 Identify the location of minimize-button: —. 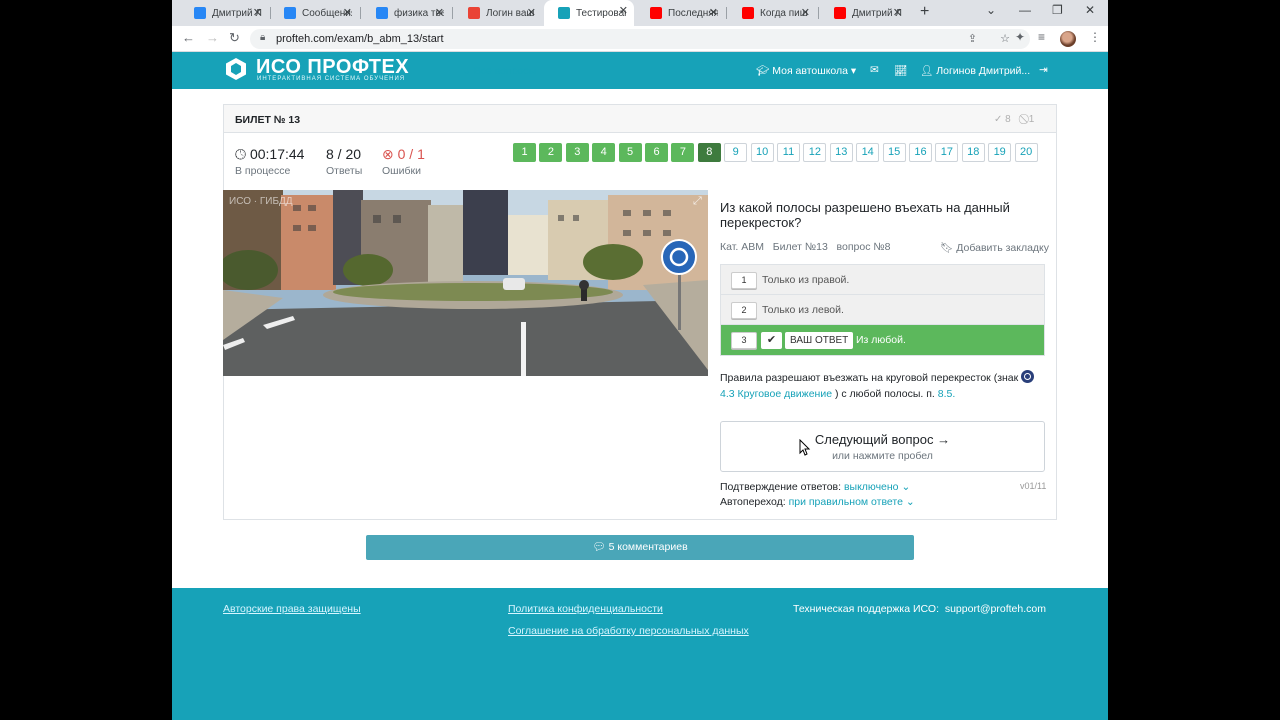
(1025, 10).